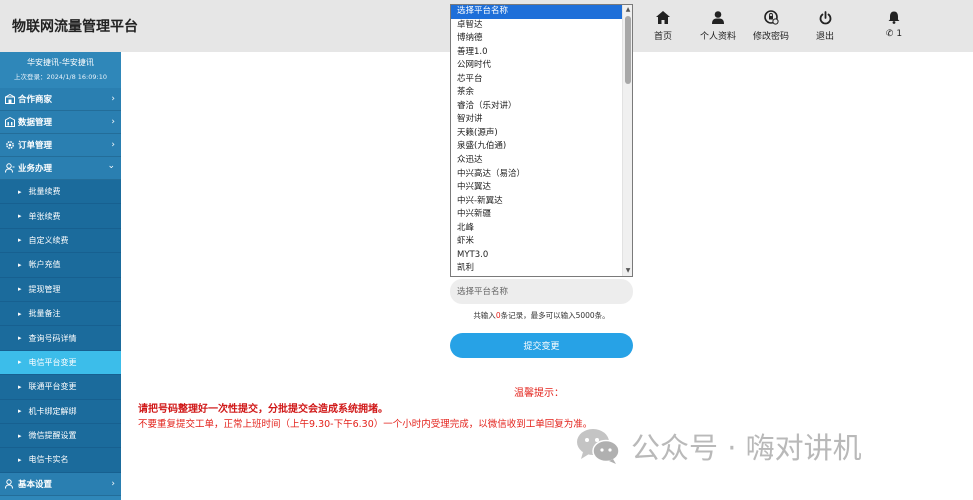  Describe the element at coordinates (60, 168) in the screenshot. I see `sidebar-section-business: 业务办理 ⌄` at that location.